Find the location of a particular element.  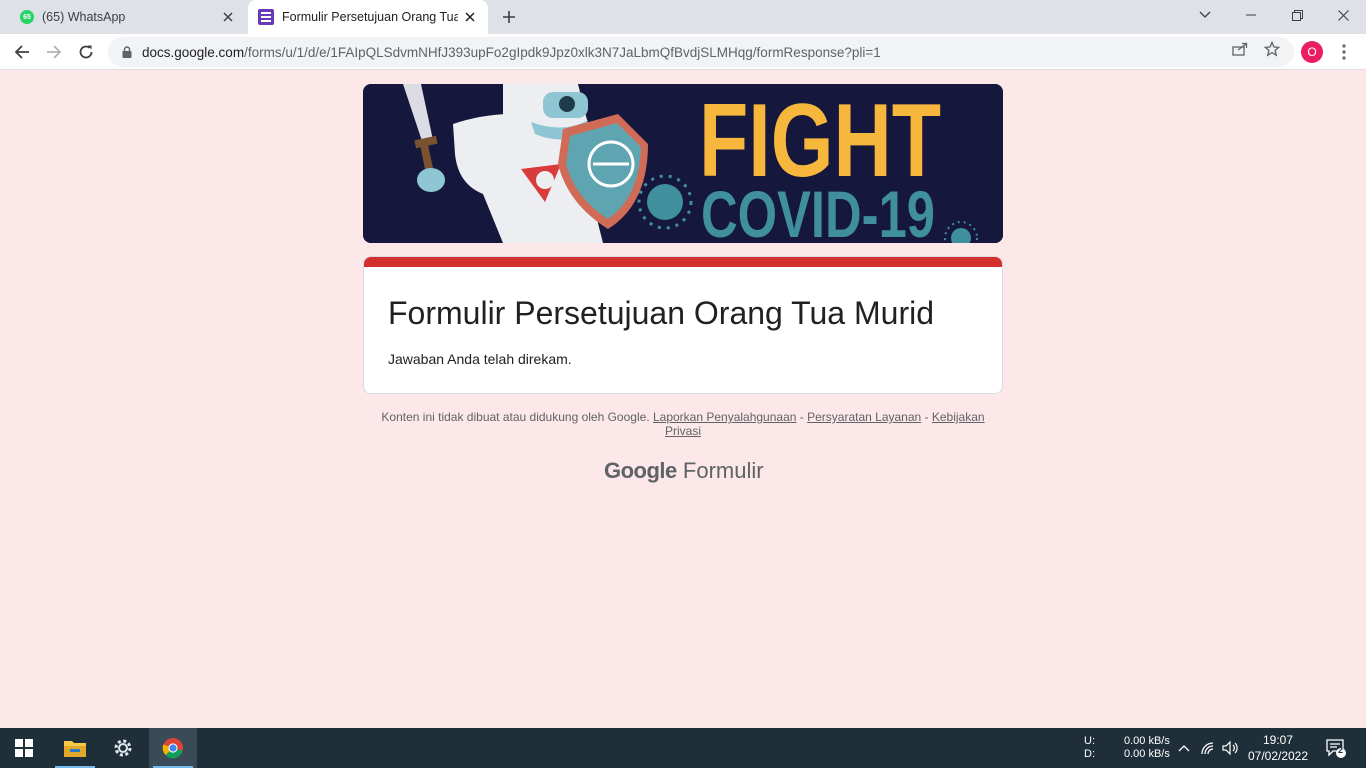

profile-avatar: O is located at coordinates (1312, 52).